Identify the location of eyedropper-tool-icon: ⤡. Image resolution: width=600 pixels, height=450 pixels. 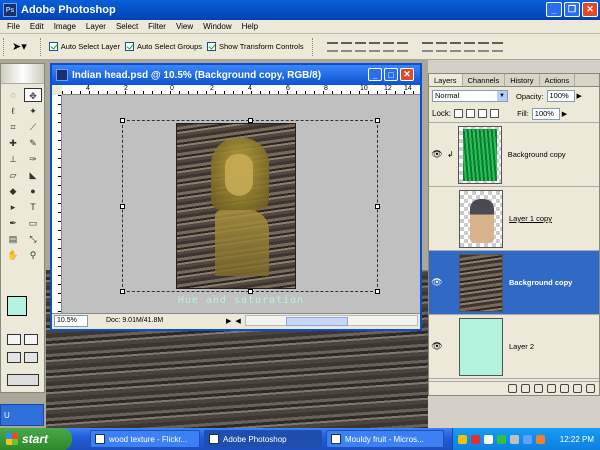
(33, 239).